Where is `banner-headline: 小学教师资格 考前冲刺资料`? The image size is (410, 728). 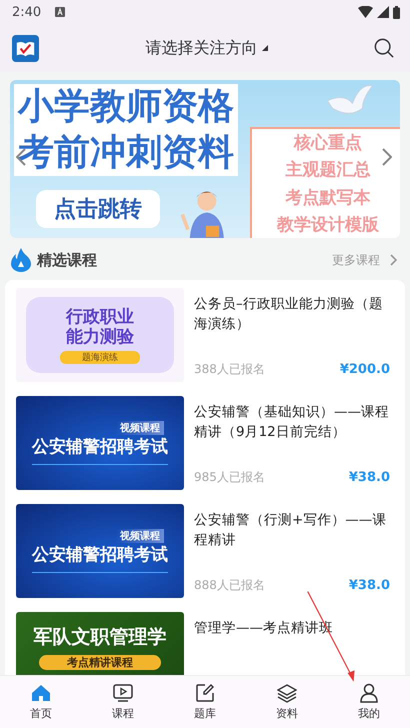
banner-headline: 小学教师资格 考前冲刺资料 is located at coordinates (126, 130).